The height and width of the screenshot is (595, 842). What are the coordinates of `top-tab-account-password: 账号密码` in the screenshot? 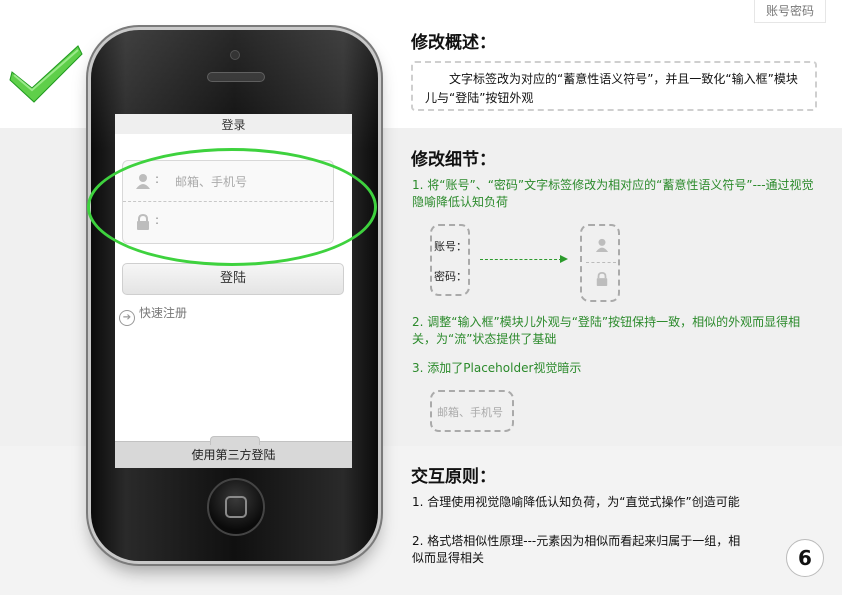 It's located at (790, 11).